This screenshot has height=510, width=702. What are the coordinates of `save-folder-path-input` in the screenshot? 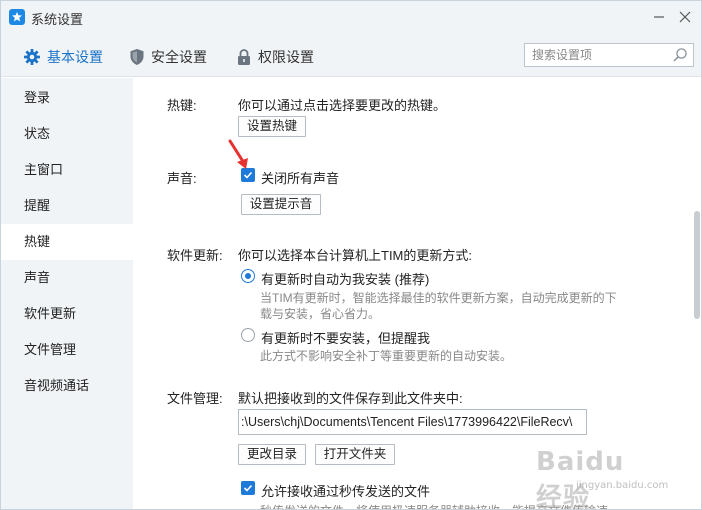 It's located at (412, 422).